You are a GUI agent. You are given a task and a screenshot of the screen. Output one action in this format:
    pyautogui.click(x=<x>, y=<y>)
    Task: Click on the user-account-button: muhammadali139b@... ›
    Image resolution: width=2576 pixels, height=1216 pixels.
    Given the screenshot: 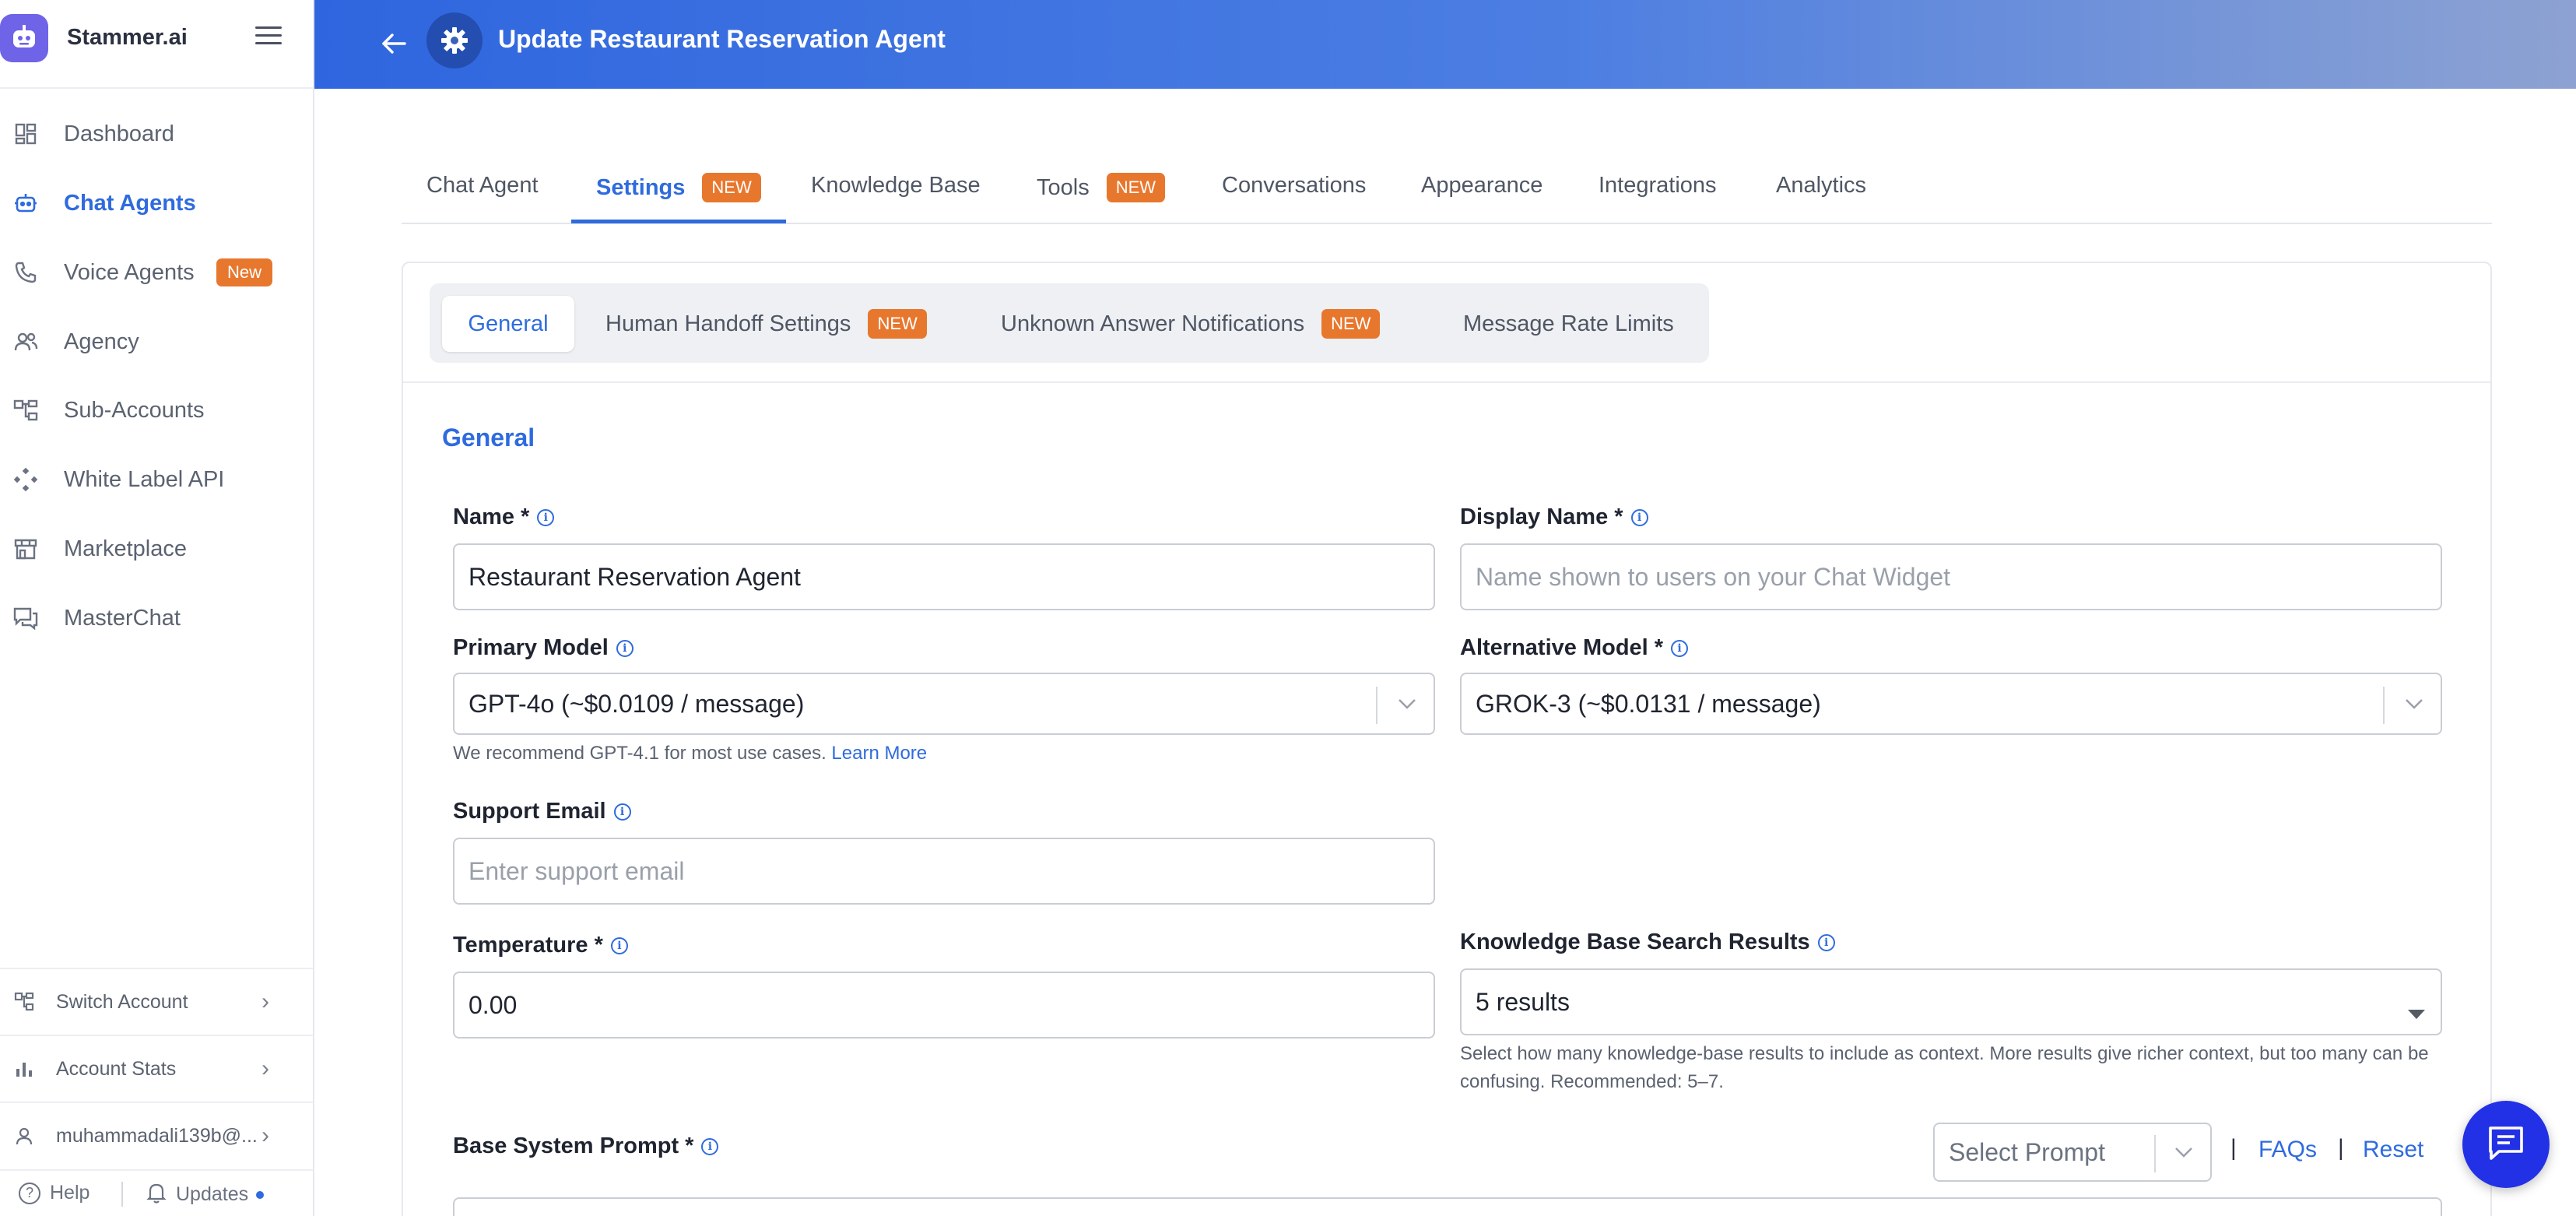 What is the action you would take?
    pyautogui.click(x=157, y=1136)
    